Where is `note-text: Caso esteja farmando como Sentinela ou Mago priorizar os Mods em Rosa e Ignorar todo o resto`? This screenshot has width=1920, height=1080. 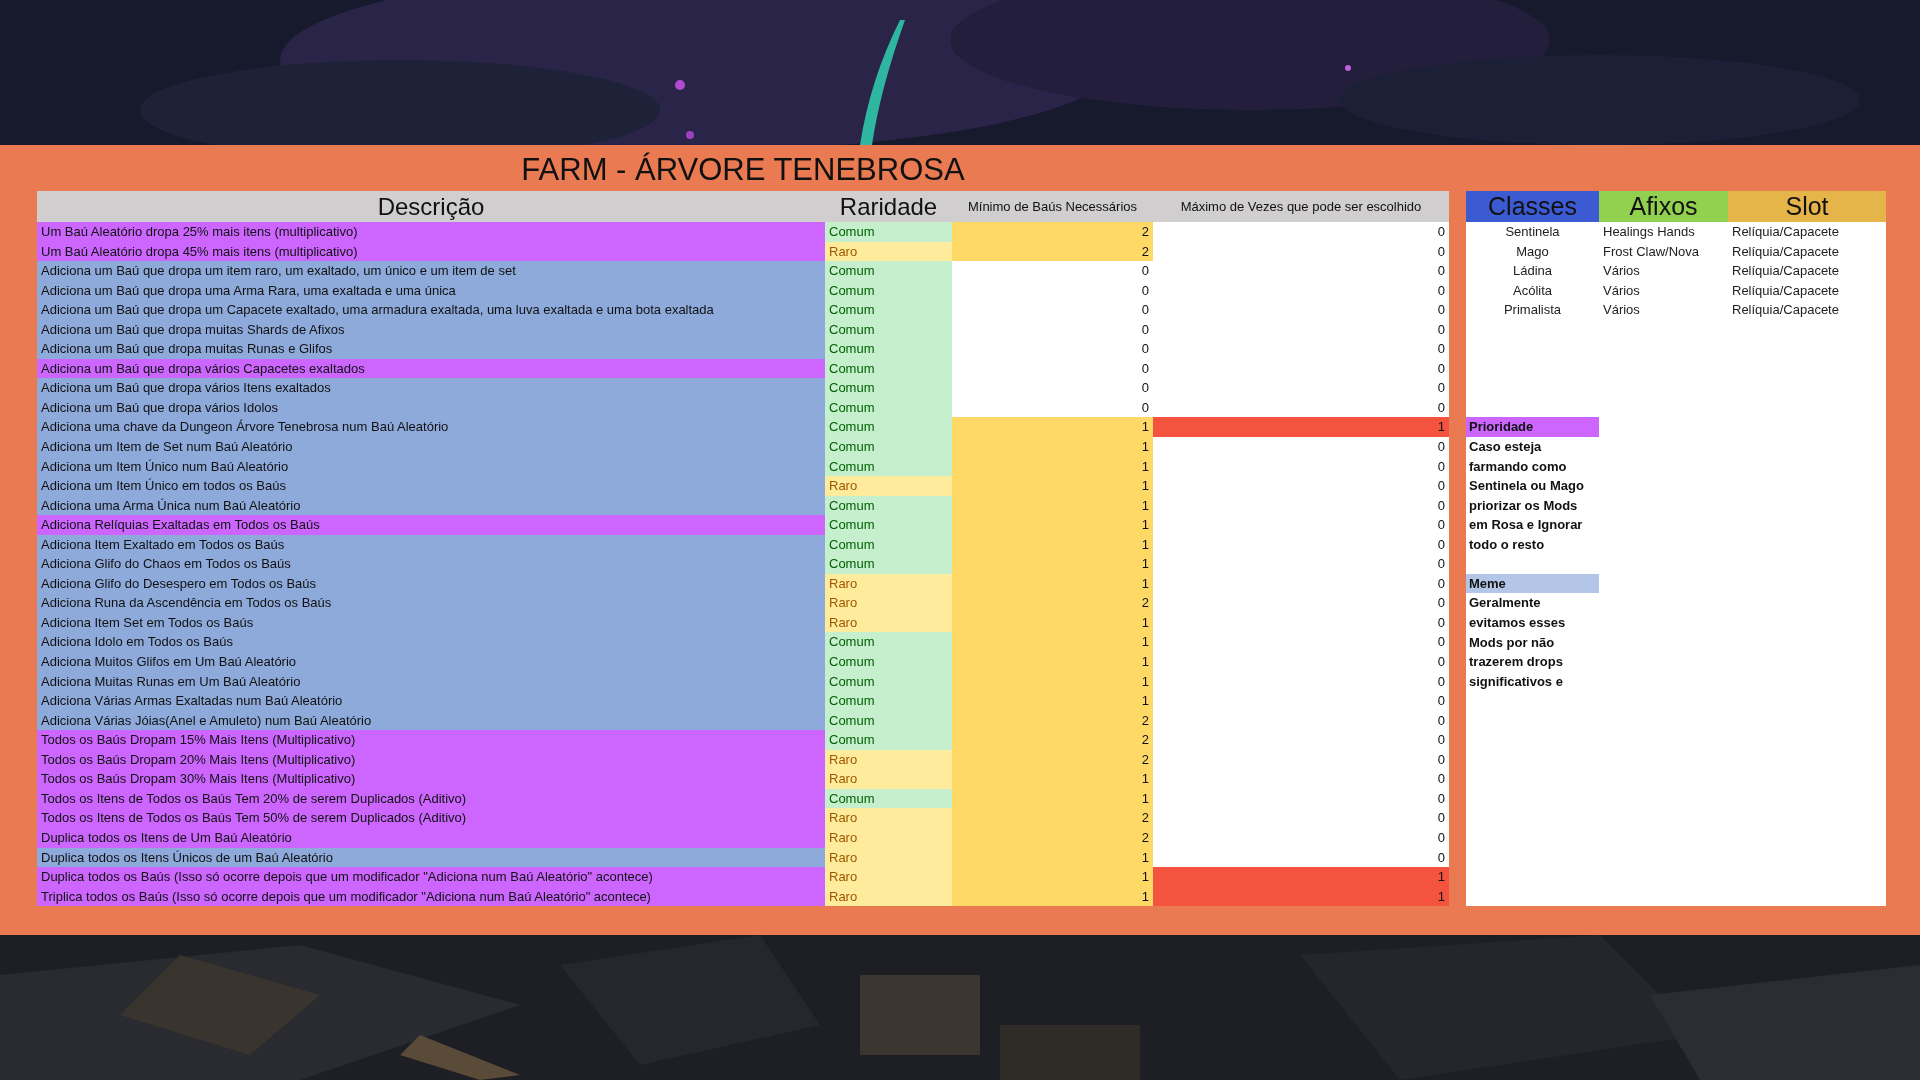
note-text: Caso esteja farmando como Sentinela ou Mago priorizar os Mods em Rosa e Ignorar todo o resto is located at coordinates (1526, 496).